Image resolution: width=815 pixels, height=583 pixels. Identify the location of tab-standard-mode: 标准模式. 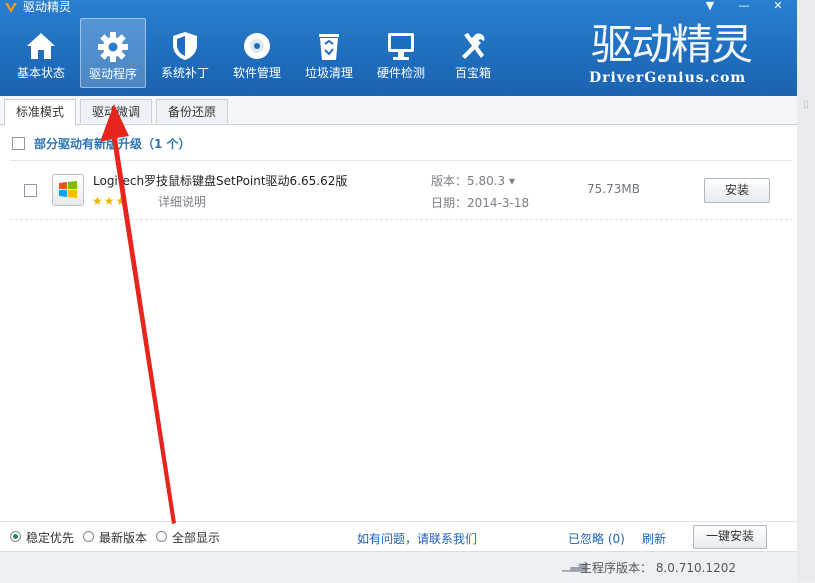
(40, 112).